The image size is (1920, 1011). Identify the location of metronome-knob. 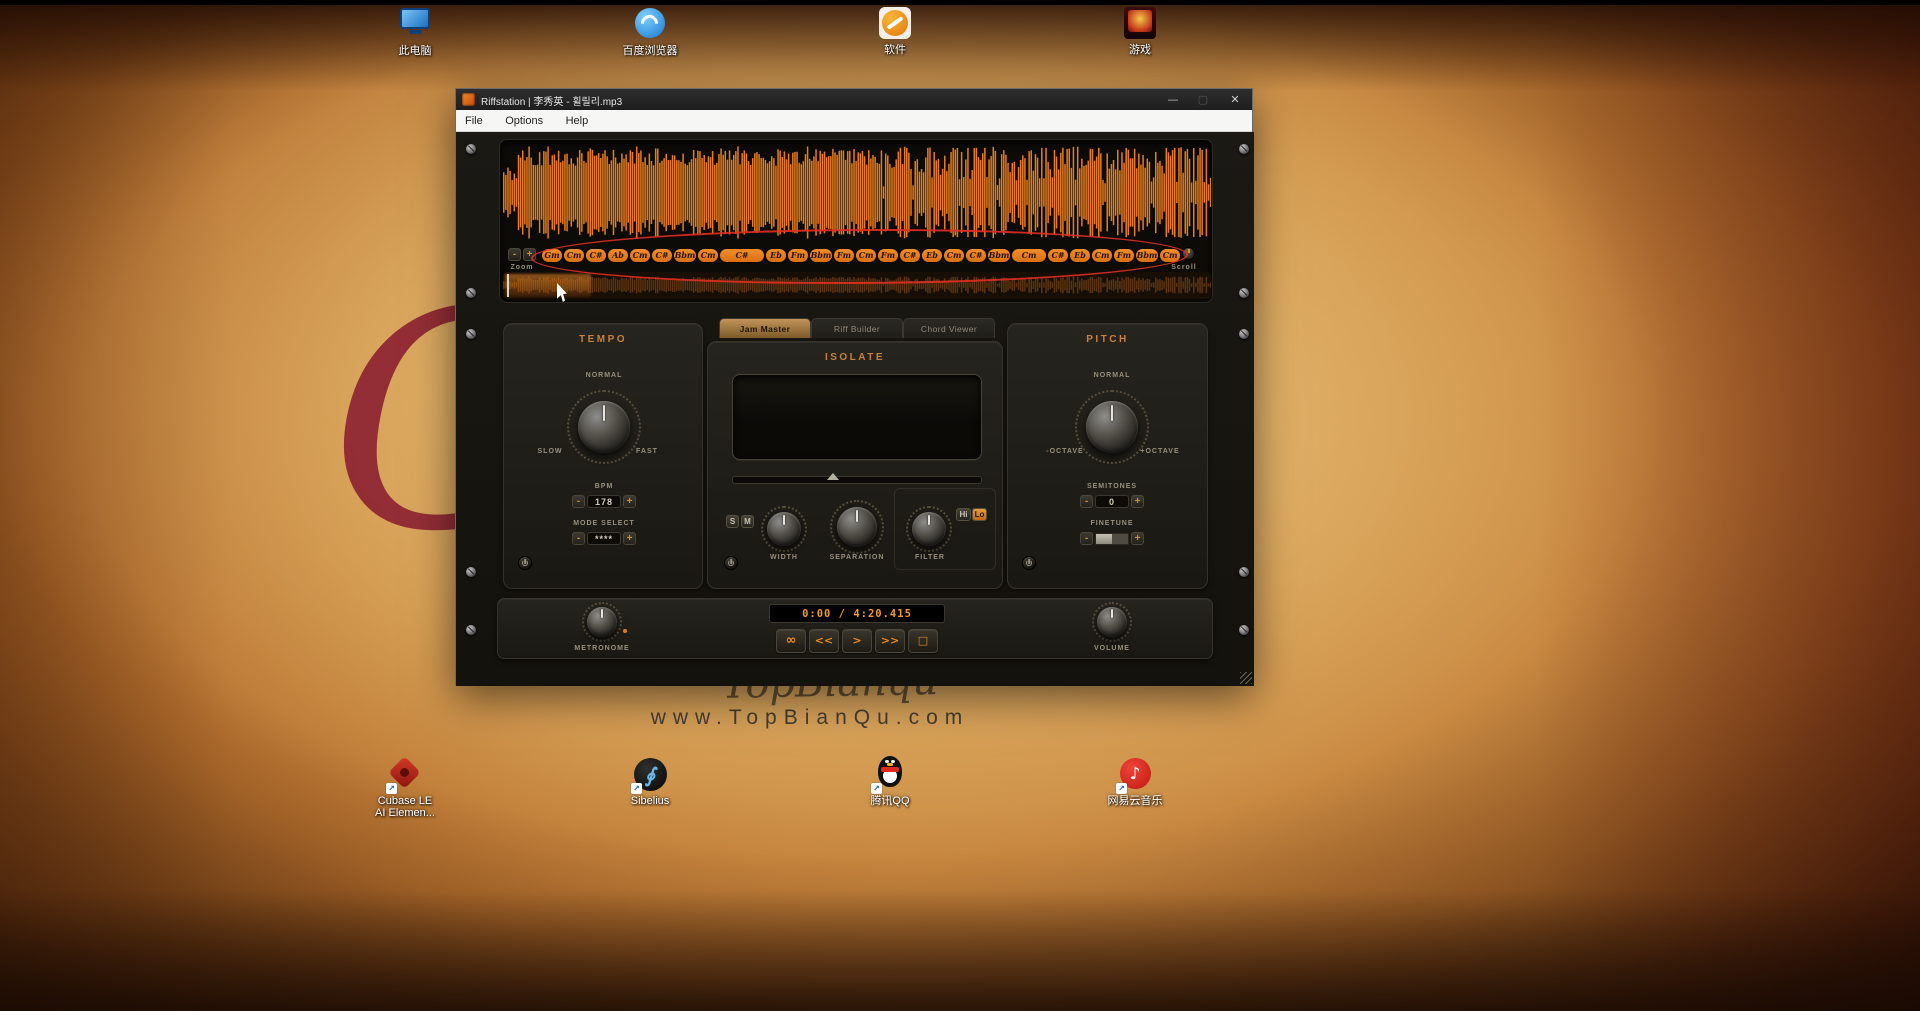
(602, 622).